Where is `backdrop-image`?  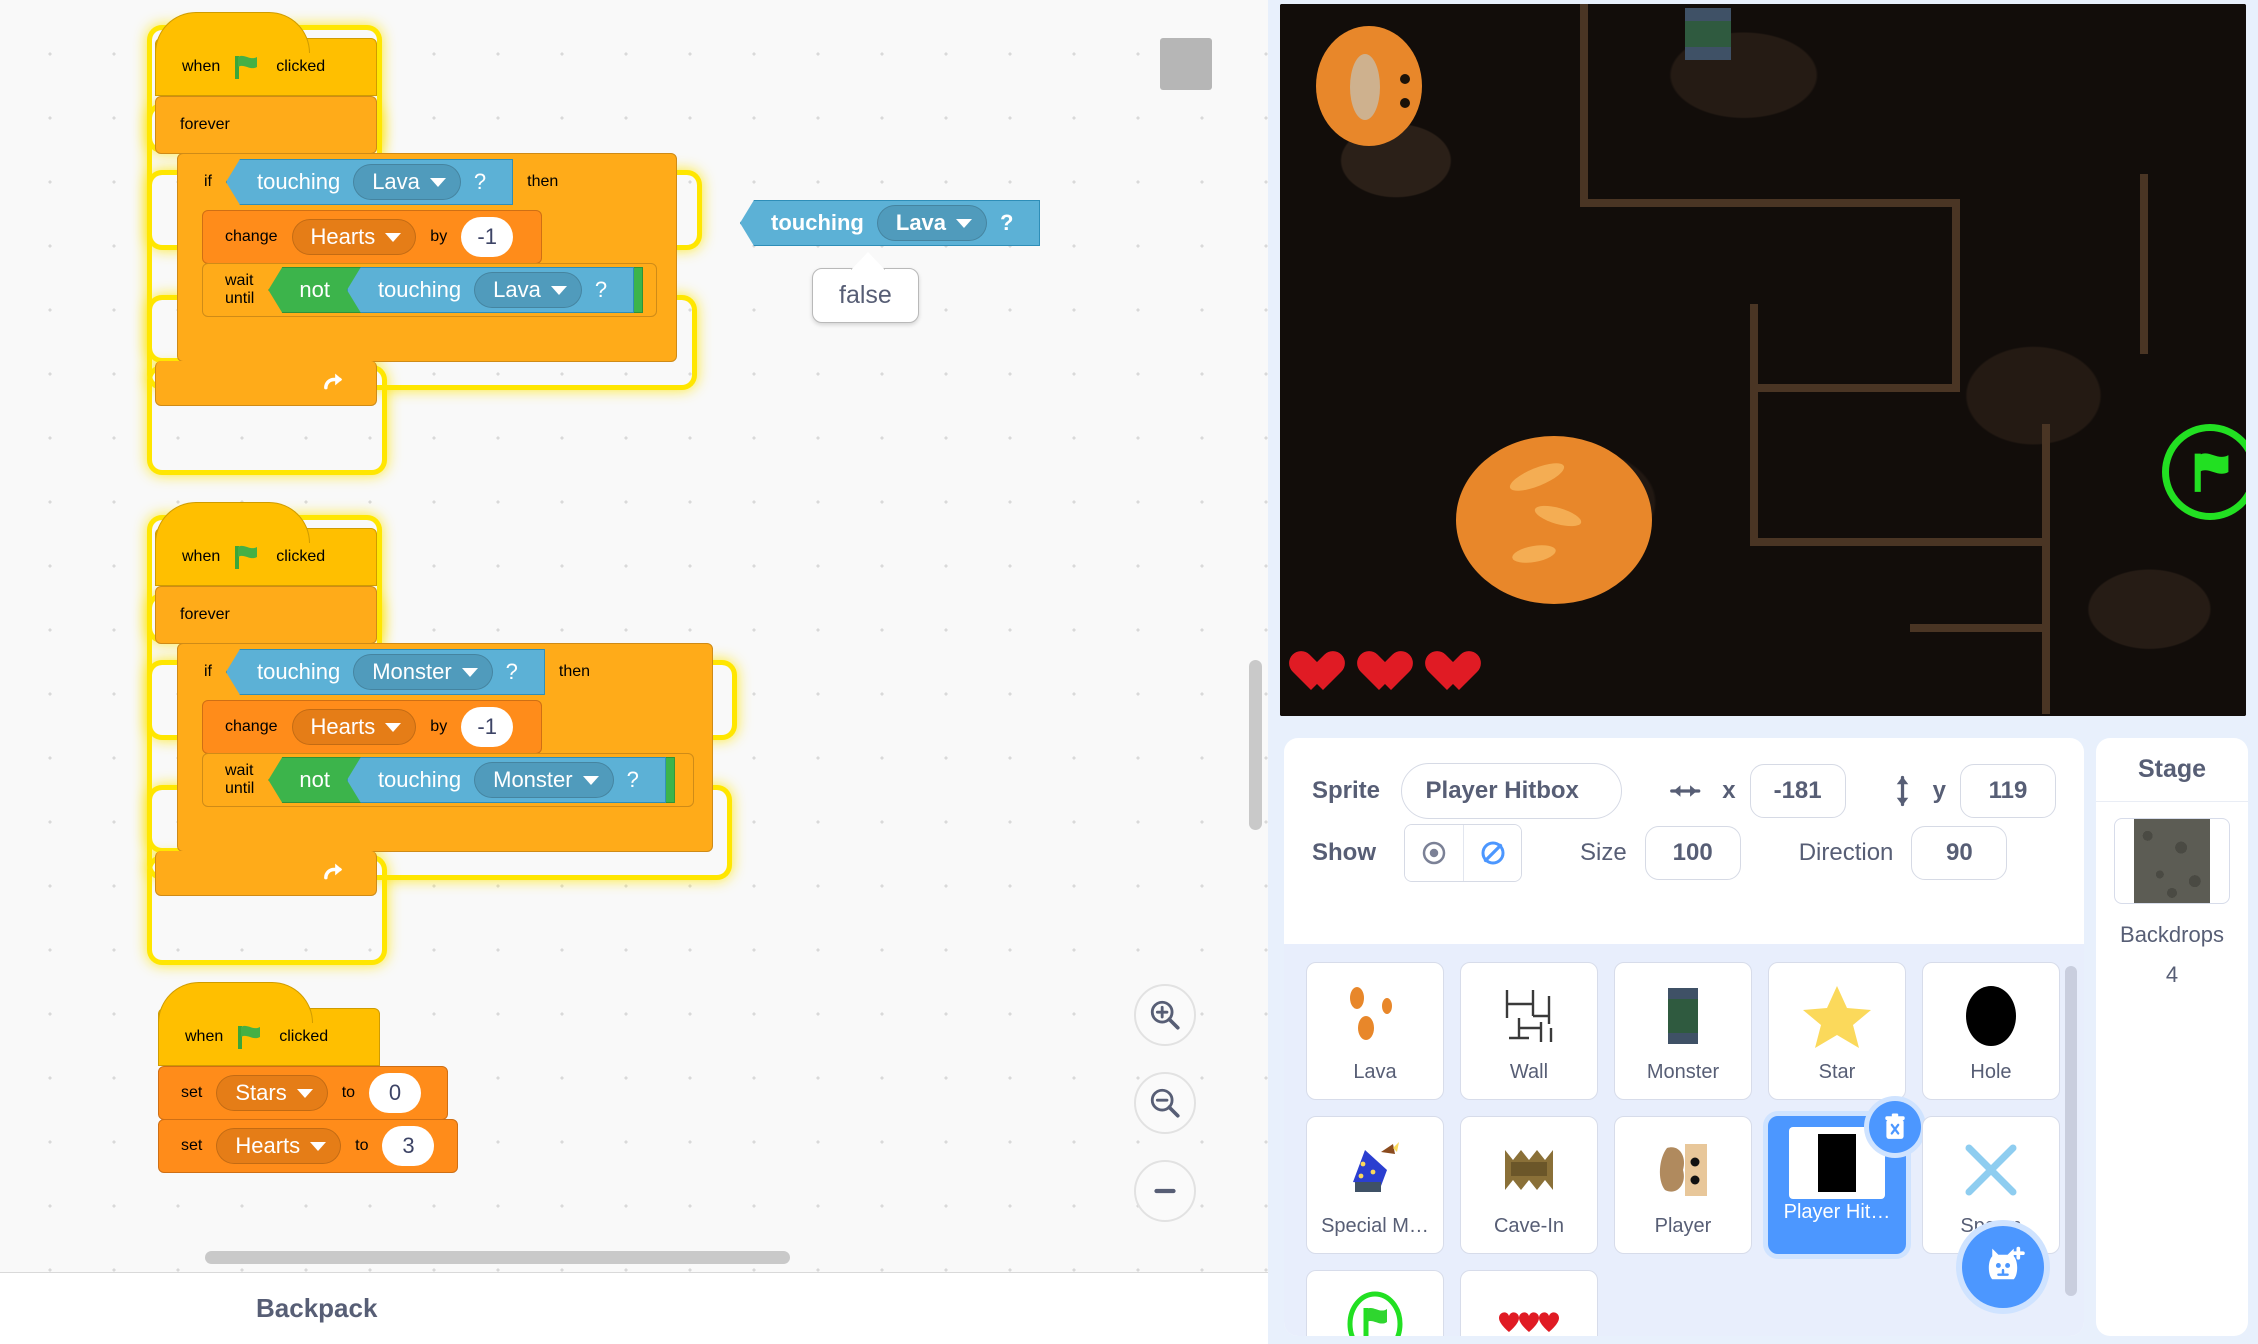
backdrop-image is located at coordinates (2172, 861).